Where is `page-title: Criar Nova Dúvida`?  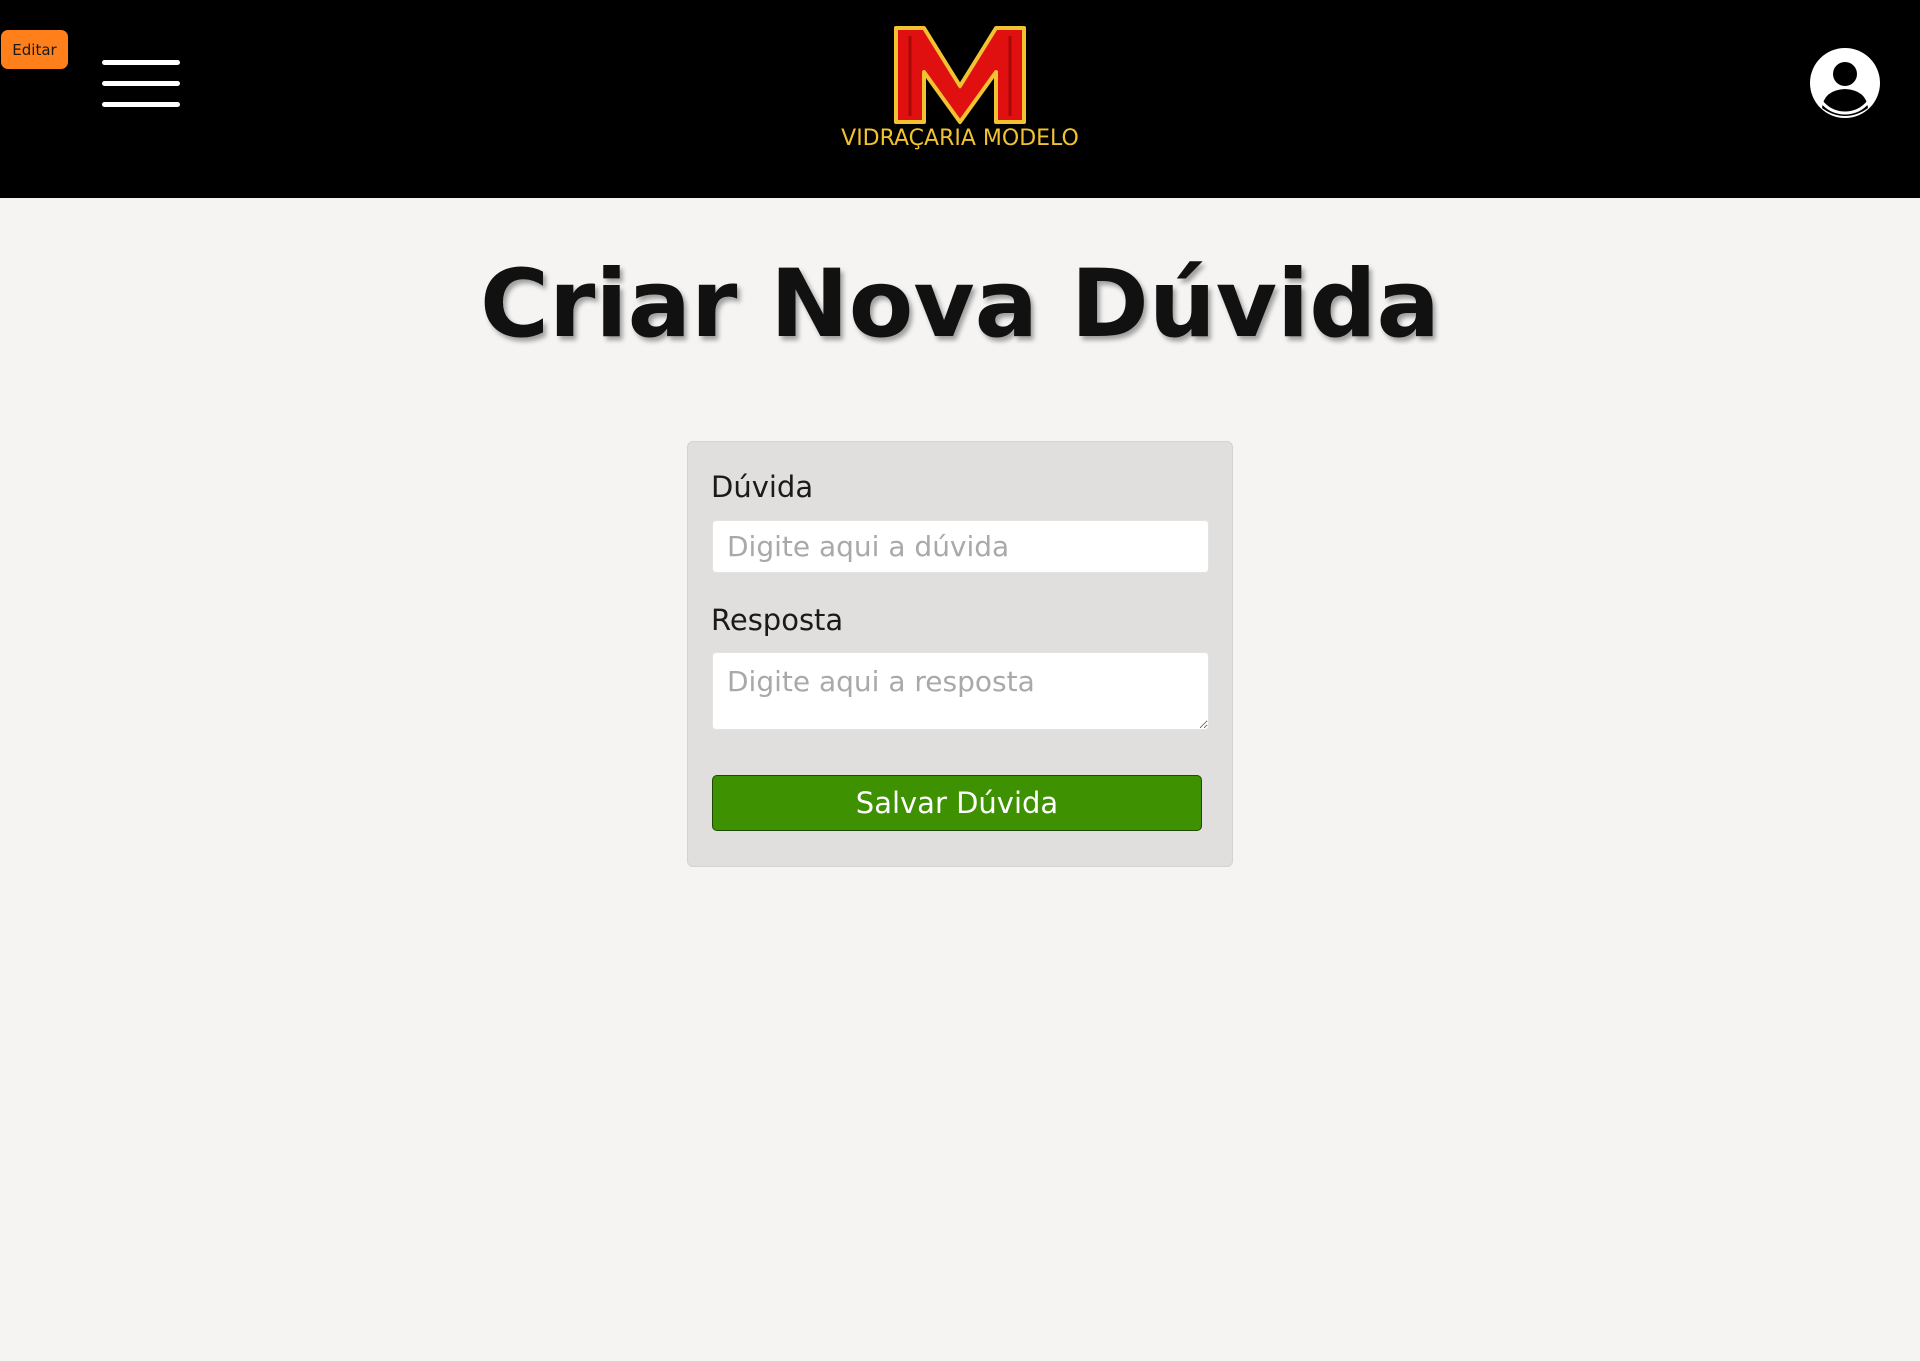
page-title: Criar Nova Dúvida is located at coordinates (960, 304).